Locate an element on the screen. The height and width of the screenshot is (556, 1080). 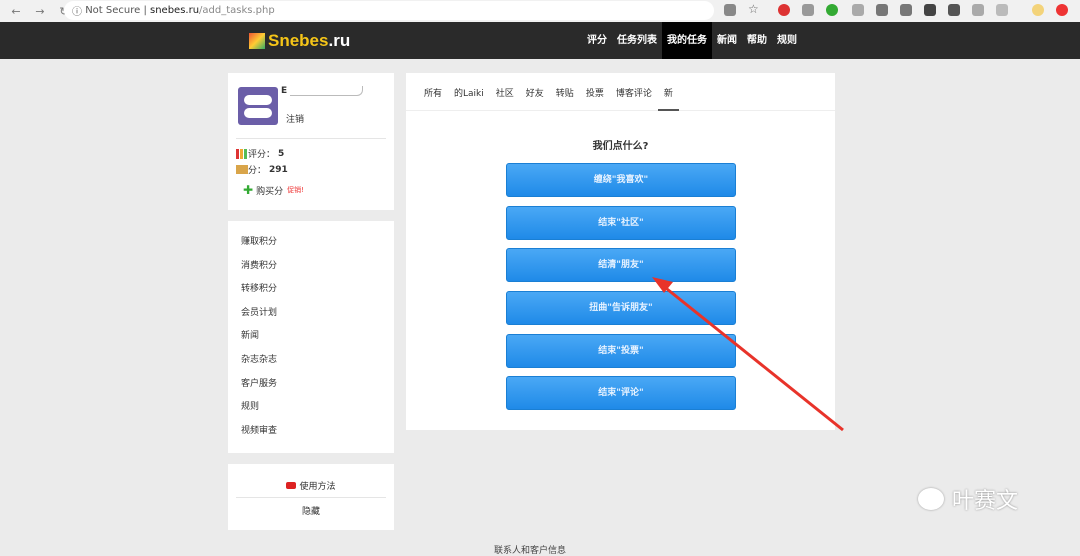
arrow-shaft is located at coordinates (752, 357).